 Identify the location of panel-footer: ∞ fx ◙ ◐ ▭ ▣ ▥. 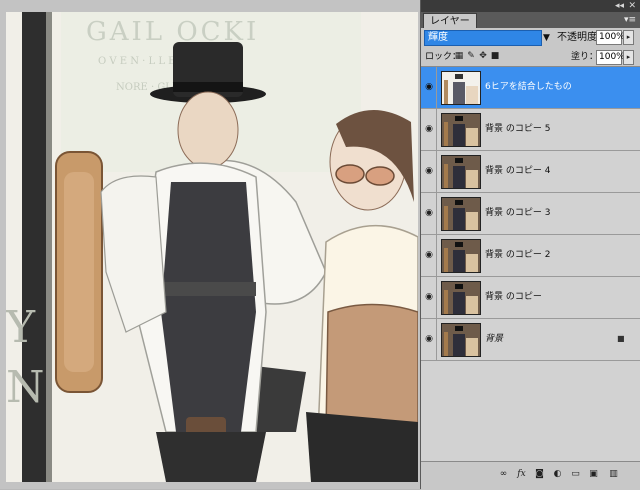
(530, 475).